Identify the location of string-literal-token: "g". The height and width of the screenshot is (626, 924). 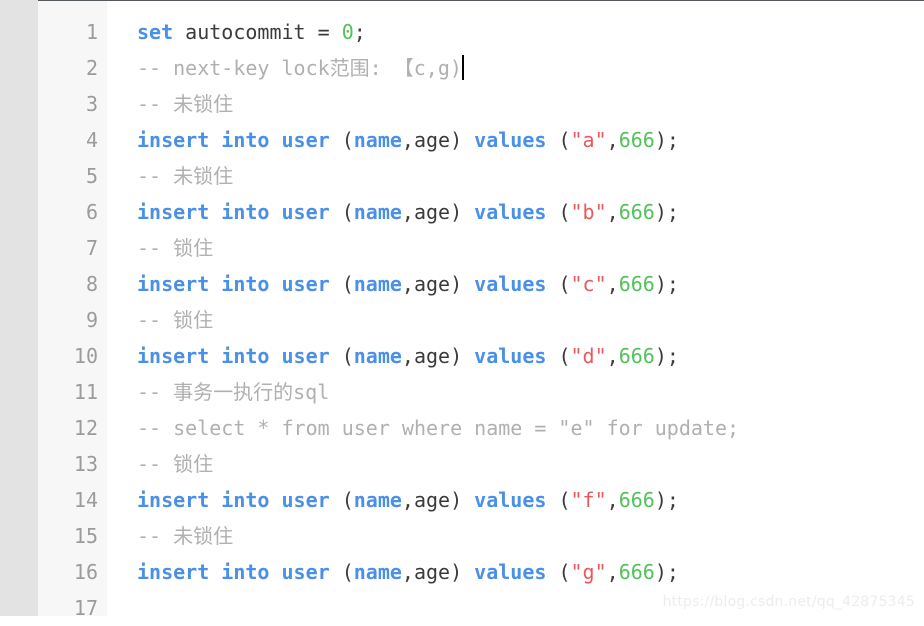
(588, 572).